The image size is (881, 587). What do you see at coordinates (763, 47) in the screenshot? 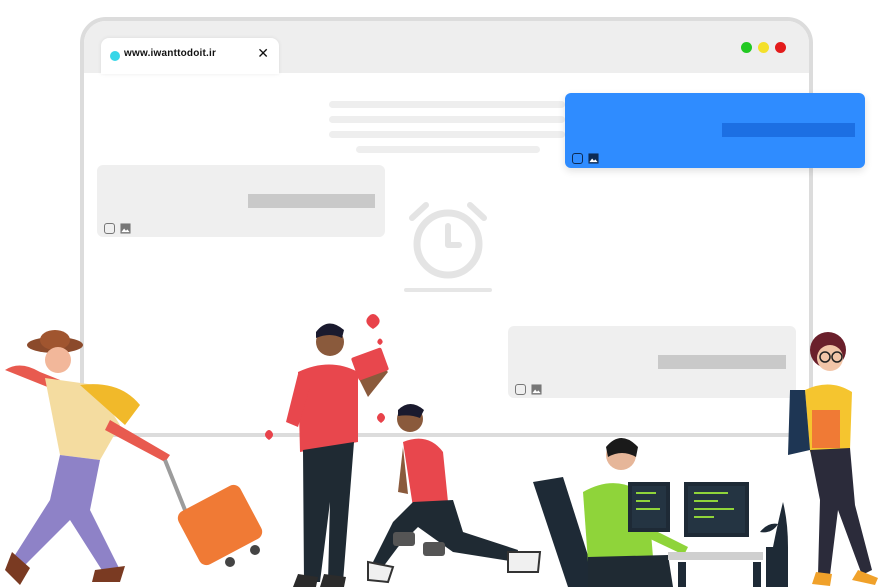
I see `window-minimize-button` at bounding box center [763, 47].